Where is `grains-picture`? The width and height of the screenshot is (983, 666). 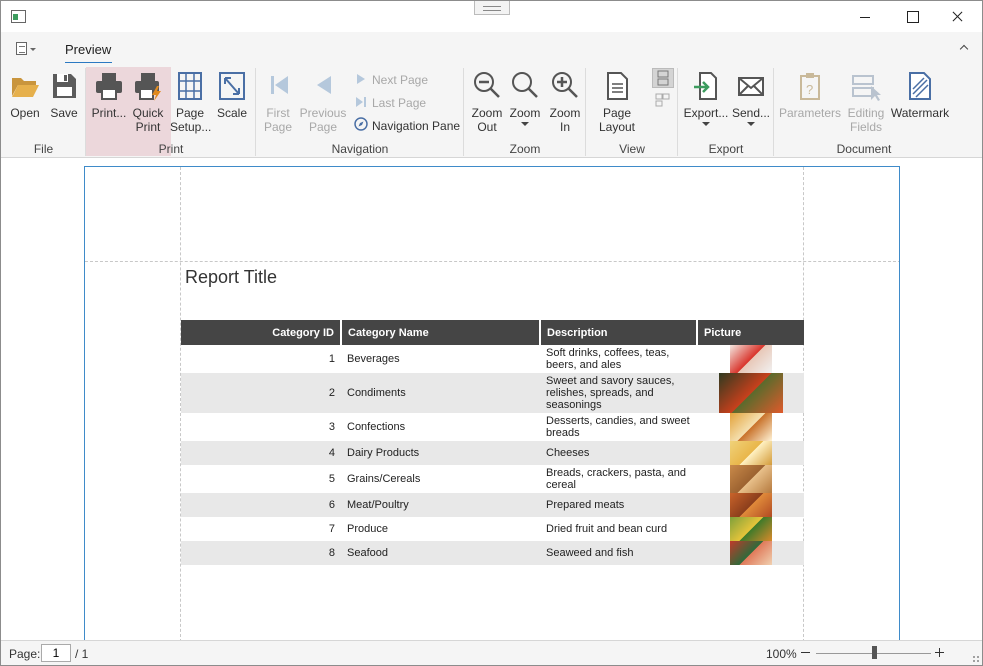
grains-picture is located at coordinates (750, 479).